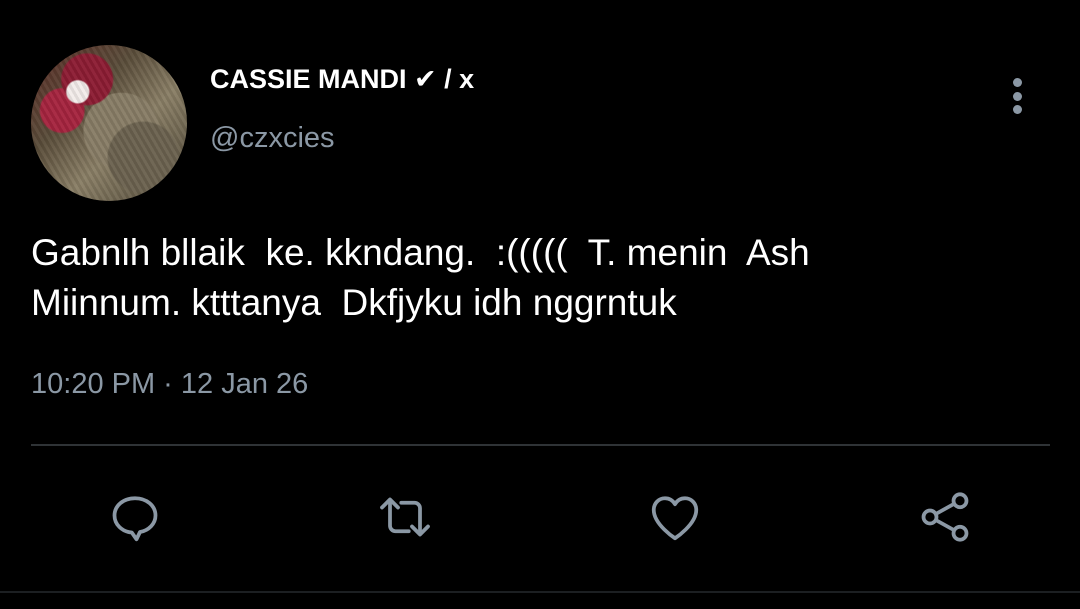 The height and width of the screenshot is (609, 1080). What do you see at coordinates (272, 138) in the screenshot?
I see `user-handle: @czxcies` at bounding box center [272, 138].